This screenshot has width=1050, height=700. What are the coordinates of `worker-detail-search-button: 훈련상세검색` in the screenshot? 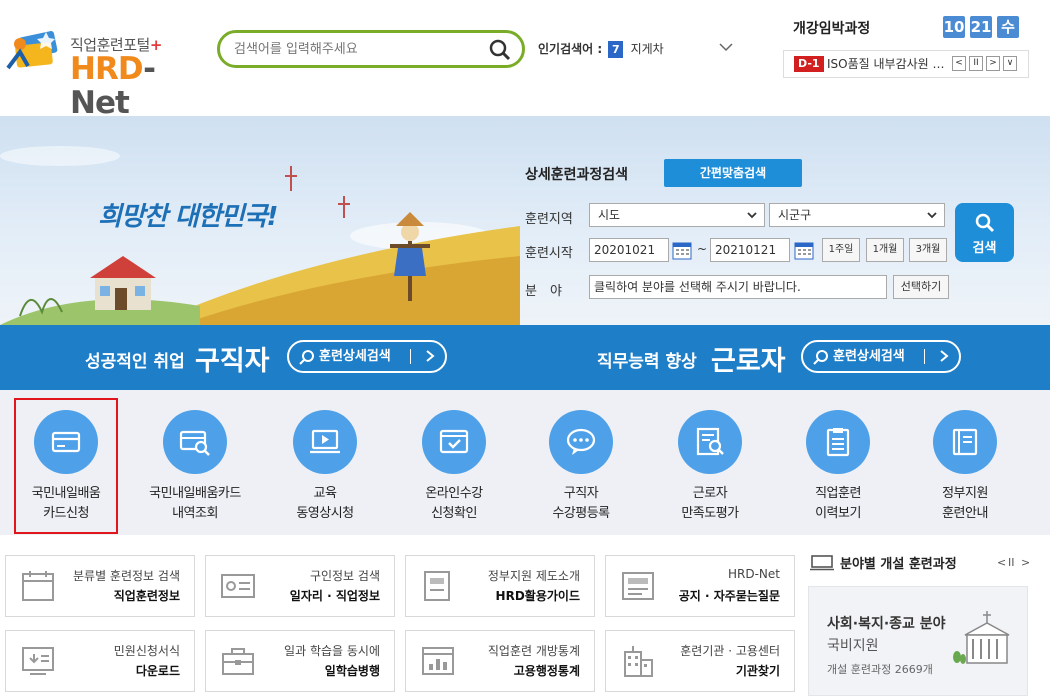 It's located at (881, 356).